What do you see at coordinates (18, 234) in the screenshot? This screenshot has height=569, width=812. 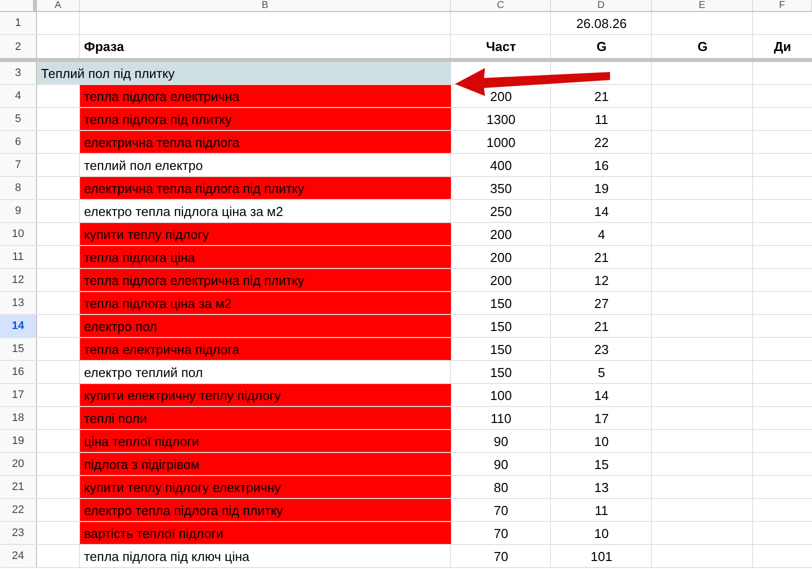 I see `row-number: 10` at bounding box center [18, 234].